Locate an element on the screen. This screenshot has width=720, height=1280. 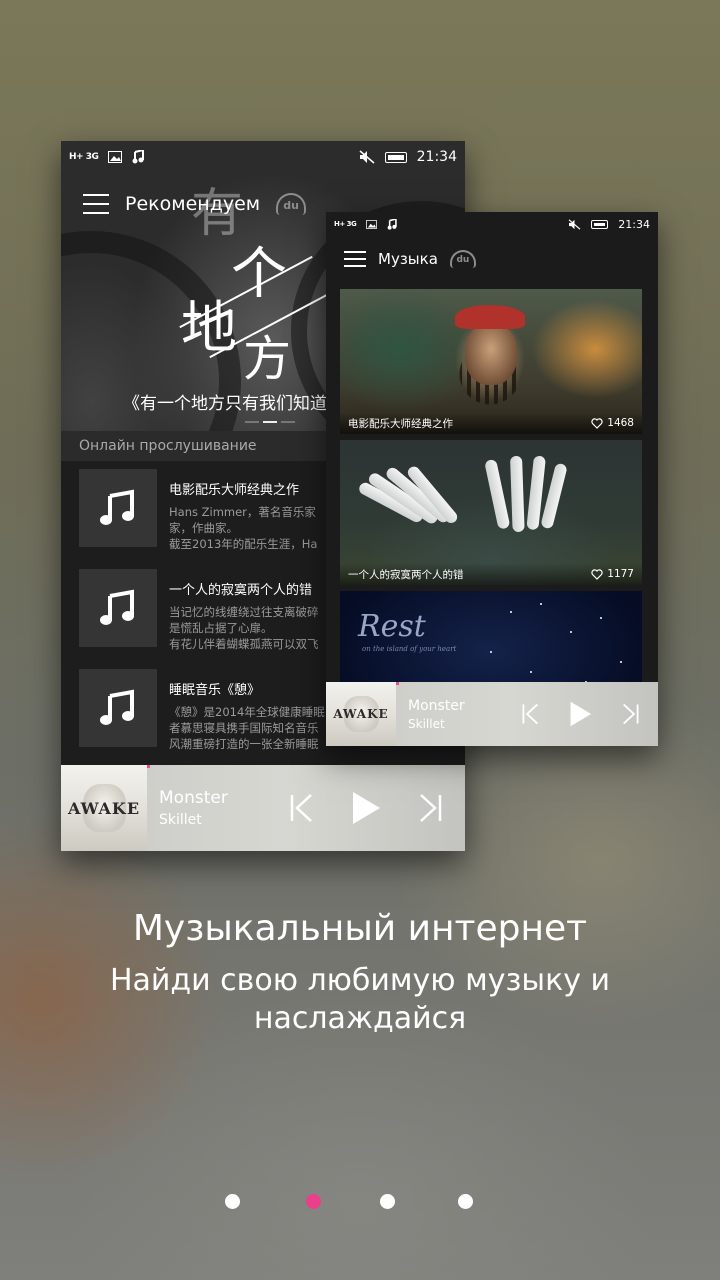
onboarding-pager is located at coordinates (360, 1202).